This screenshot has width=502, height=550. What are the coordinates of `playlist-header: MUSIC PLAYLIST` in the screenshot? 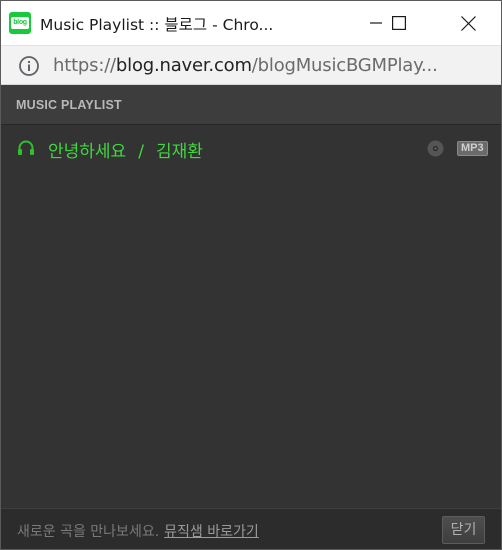 It's located at (251, 105).